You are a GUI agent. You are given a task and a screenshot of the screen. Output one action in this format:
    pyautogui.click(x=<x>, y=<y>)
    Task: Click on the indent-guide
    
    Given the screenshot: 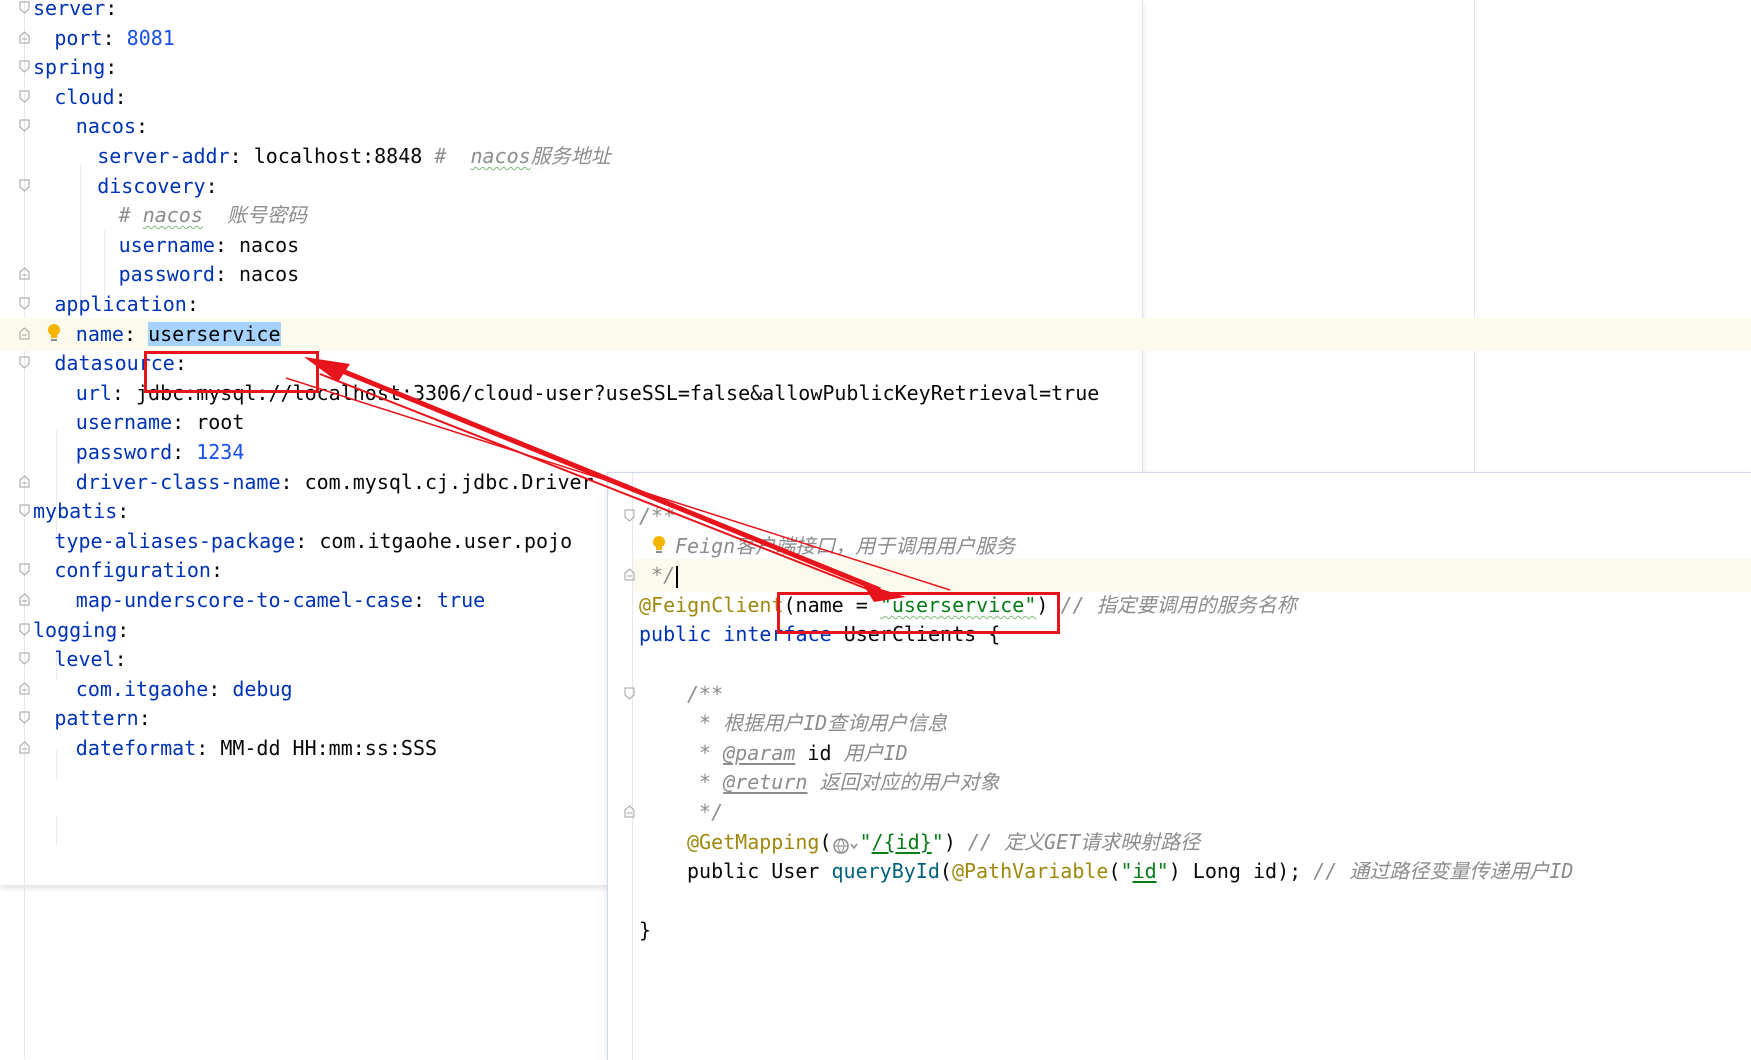 What is the action you would take?
    pyautogui.click(x=56, y=830)
    